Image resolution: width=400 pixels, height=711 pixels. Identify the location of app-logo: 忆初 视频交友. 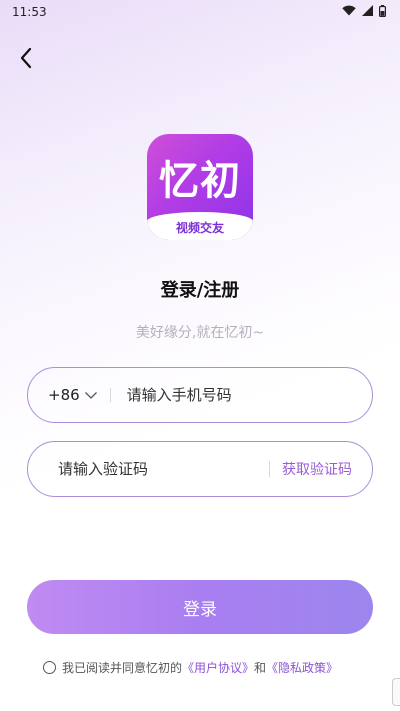
(200, 187).